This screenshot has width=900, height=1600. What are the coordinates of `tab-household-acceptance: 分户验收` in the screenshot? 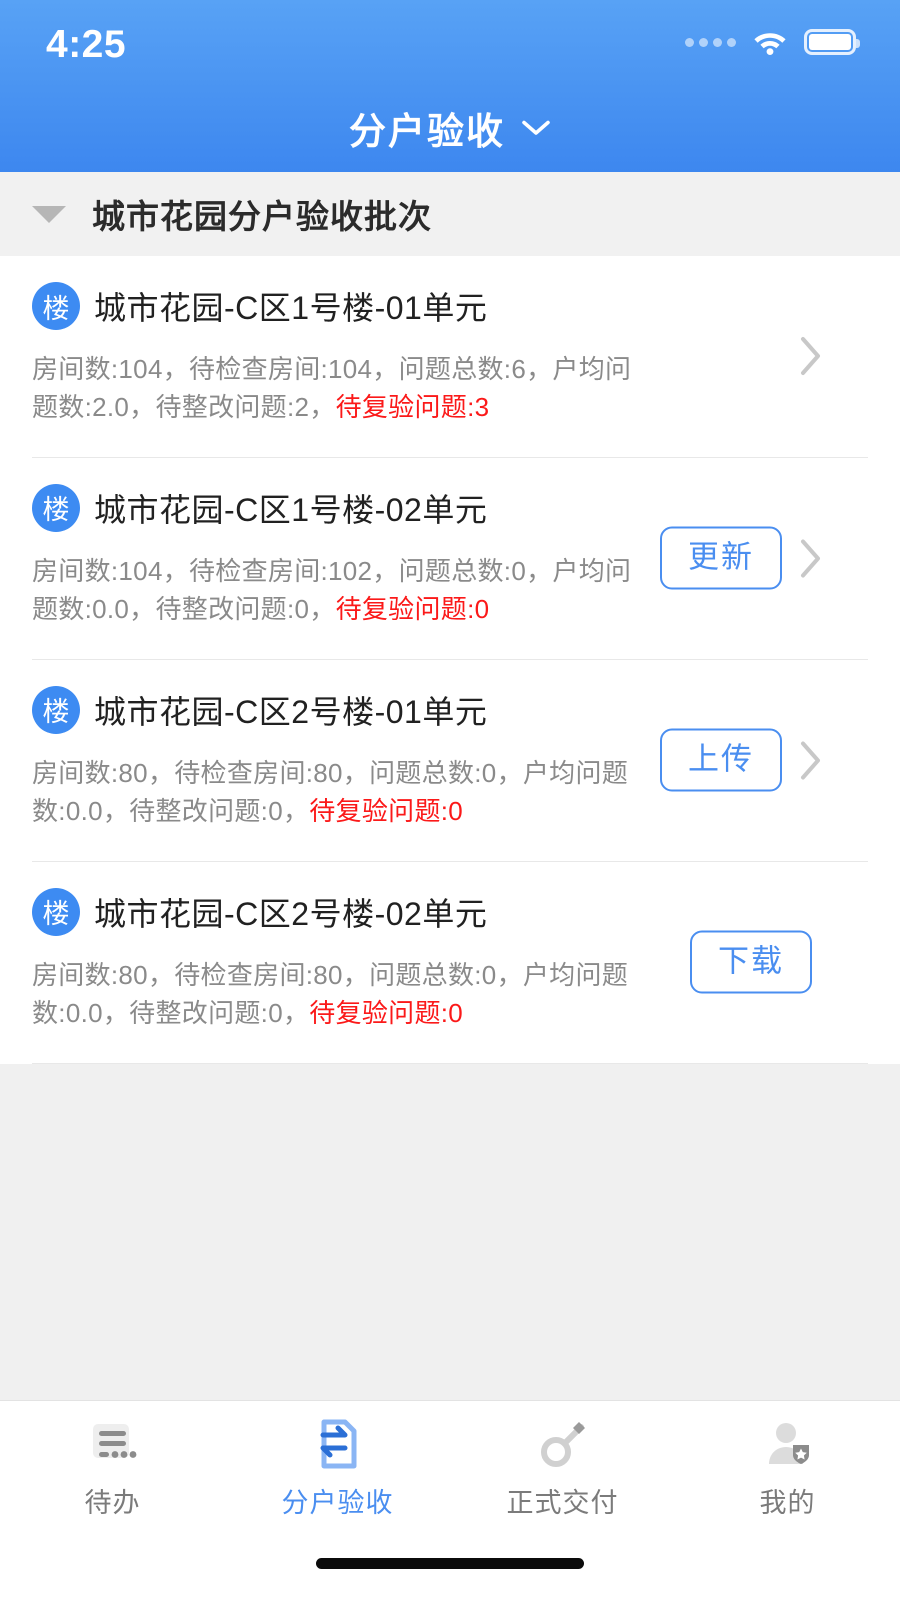 It's located at (337, 1468).